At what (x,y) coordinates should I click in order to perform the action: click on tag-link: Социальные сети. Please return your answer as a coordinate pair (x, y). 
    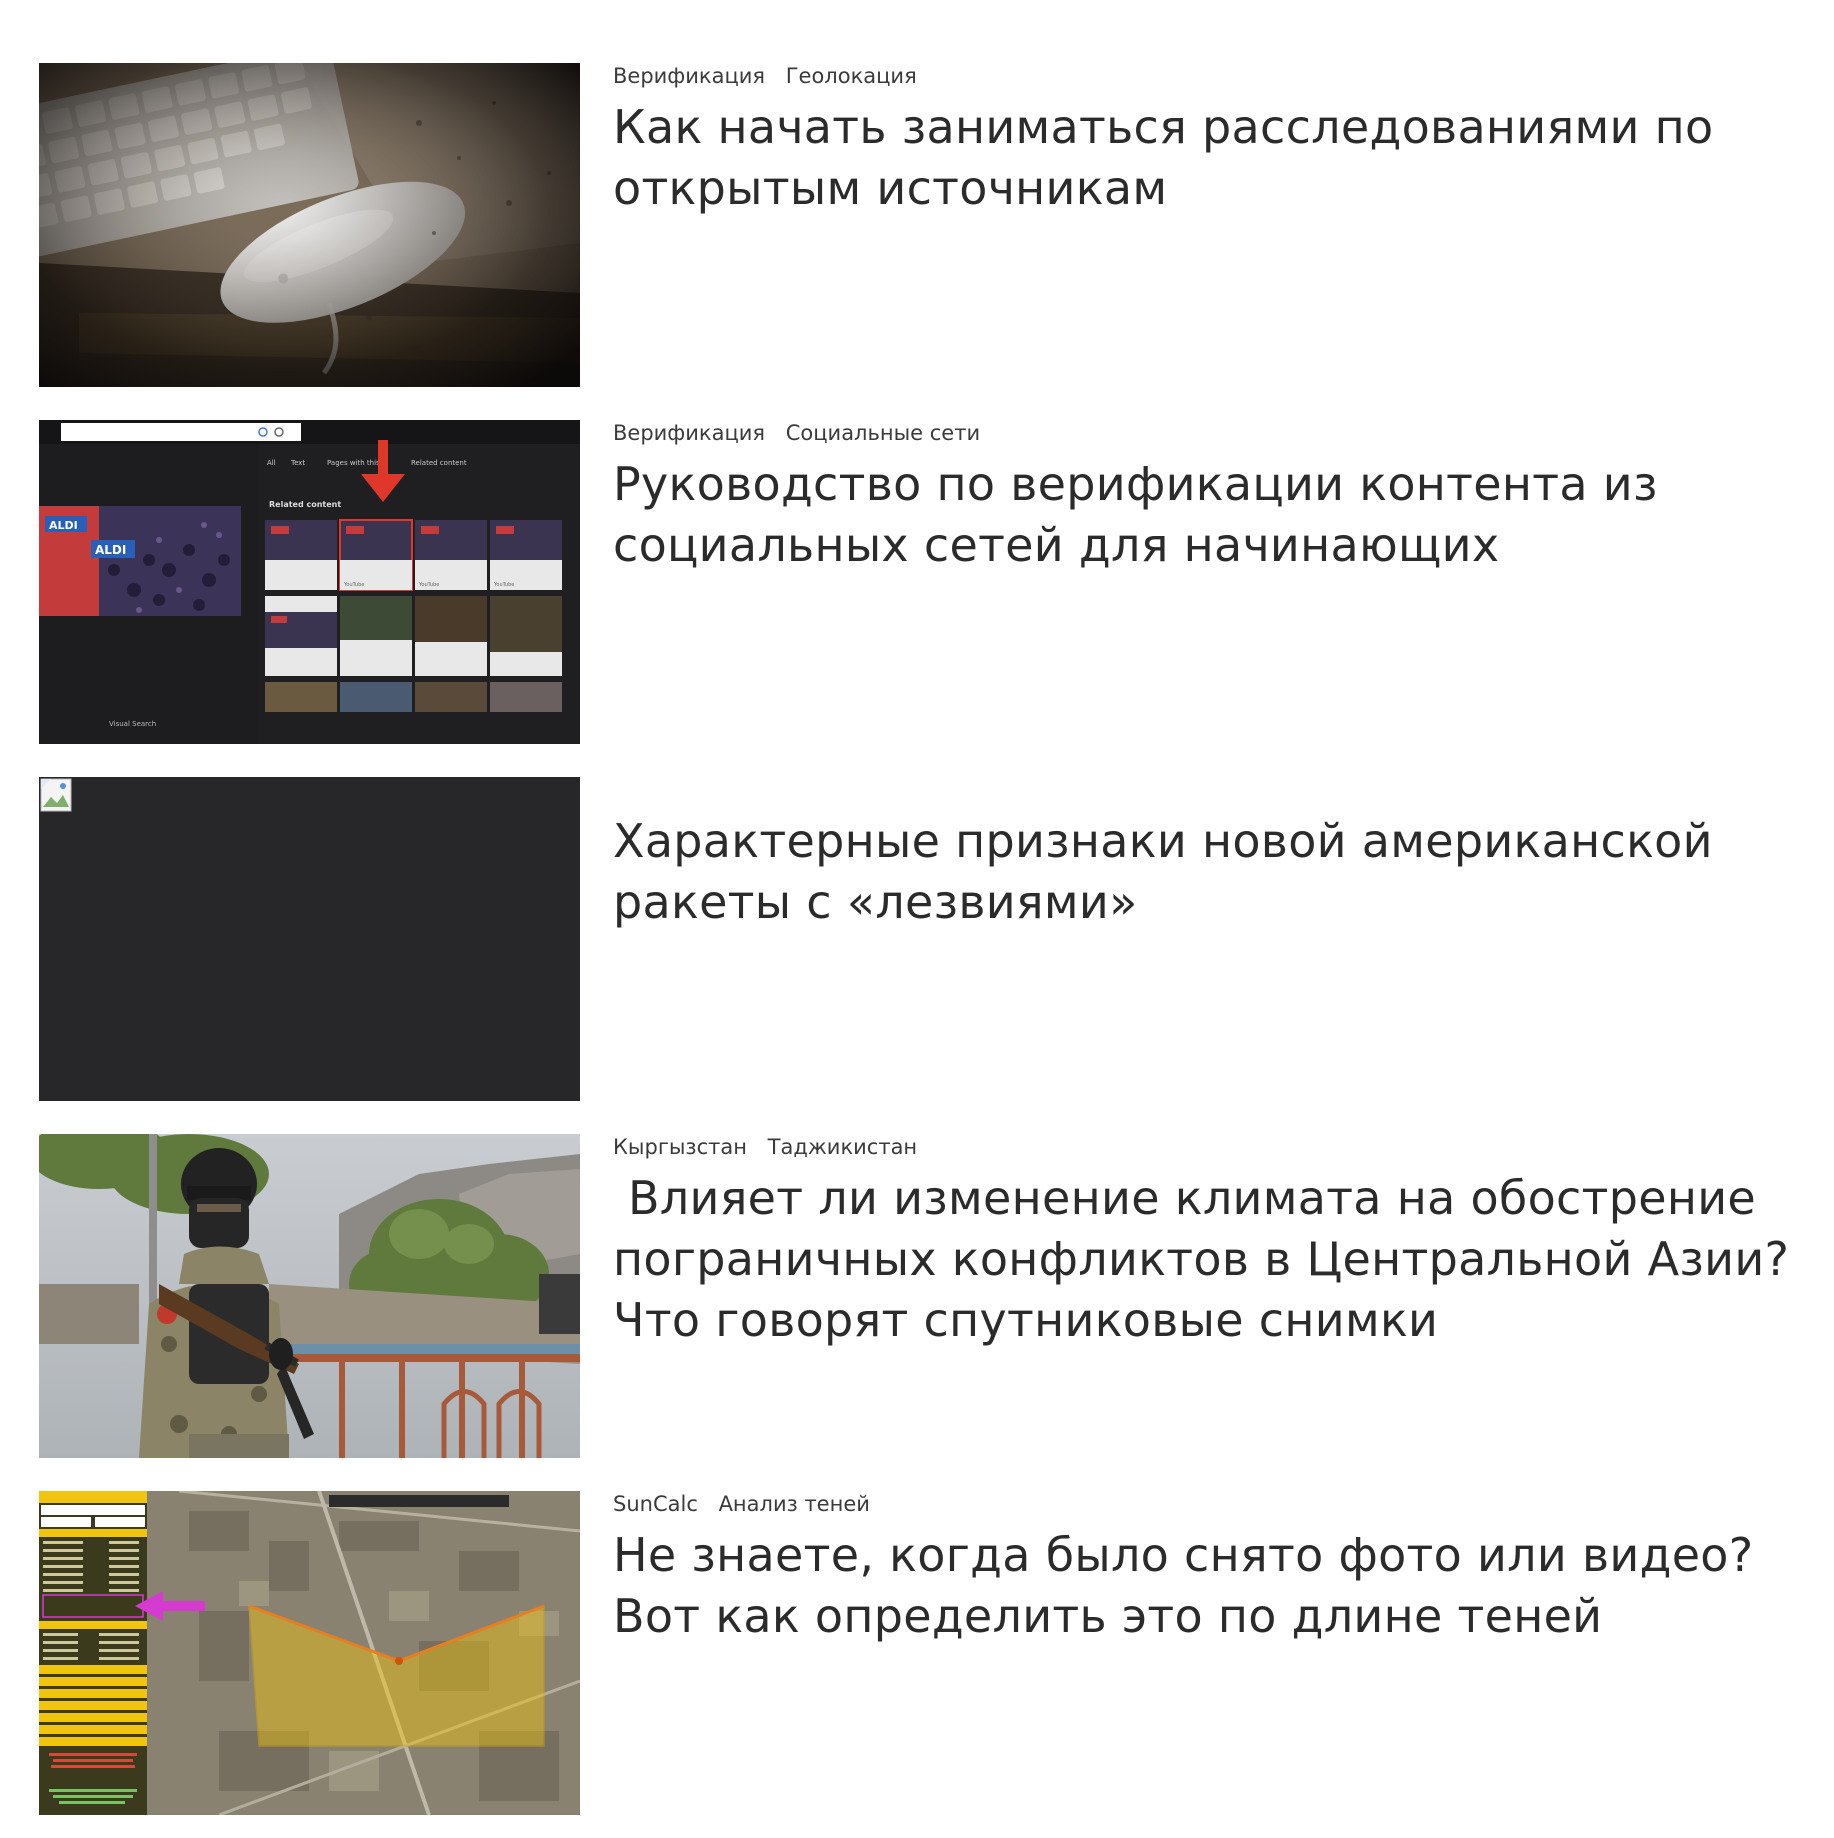
    Looking at the image, I should click on (883, 433).